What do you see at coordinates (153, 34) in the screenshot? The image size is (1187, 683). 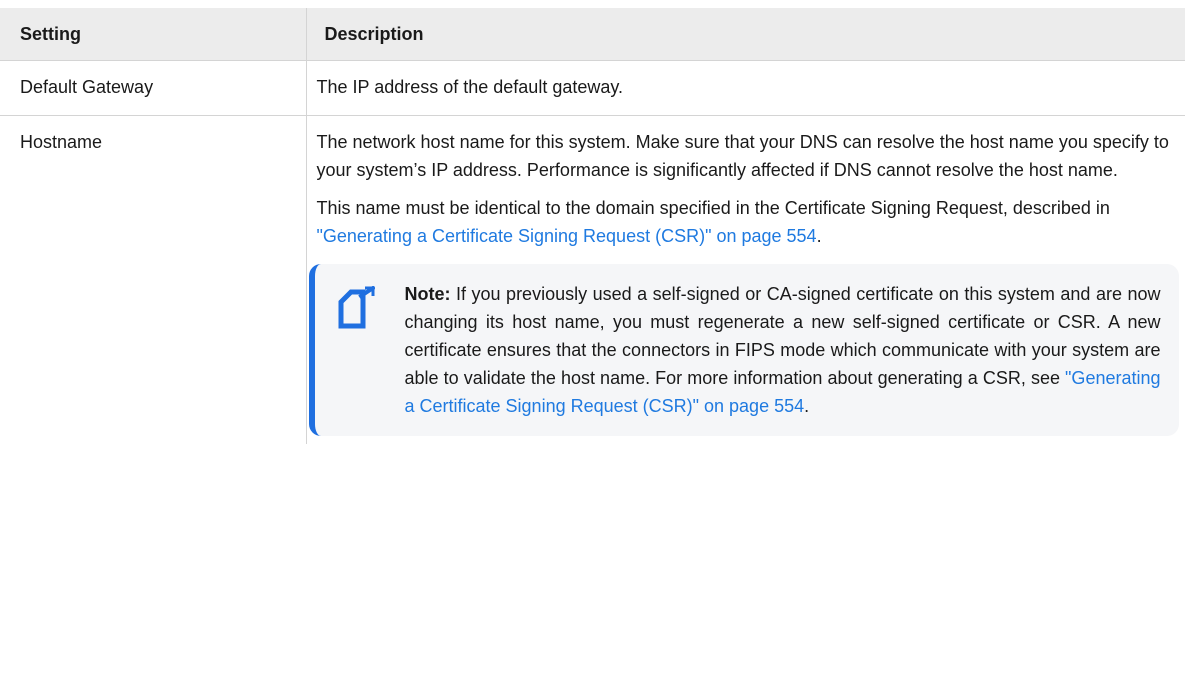 I see `header-setting: Setting` at bounding box center [153, 34].